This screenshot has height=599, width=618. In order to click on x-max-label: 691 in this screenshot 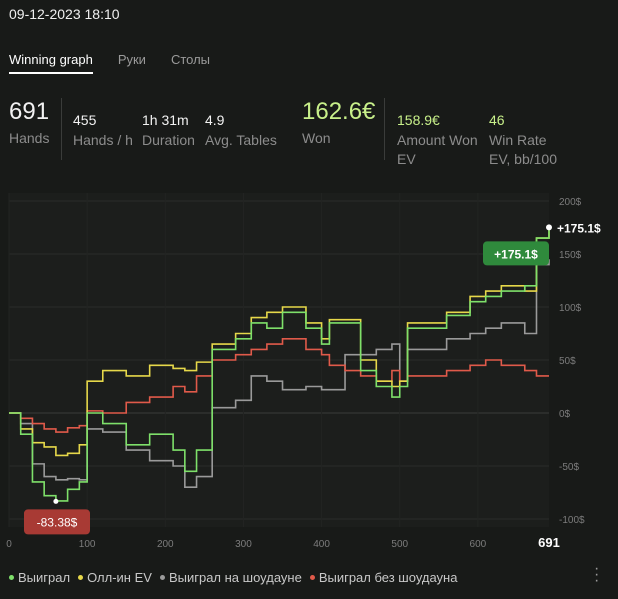, I will do `click(549, 542)`.